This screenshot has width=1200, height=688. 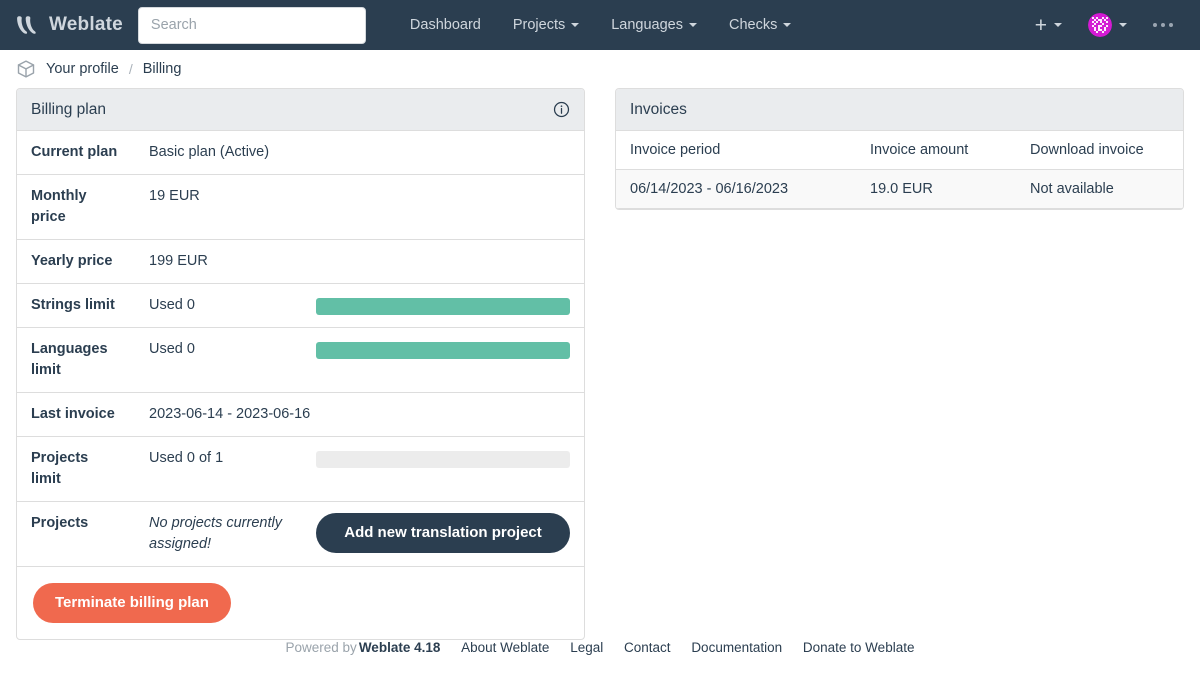 I want to click on billing-plan-title: Billing plan, so click(x=68, y=109).